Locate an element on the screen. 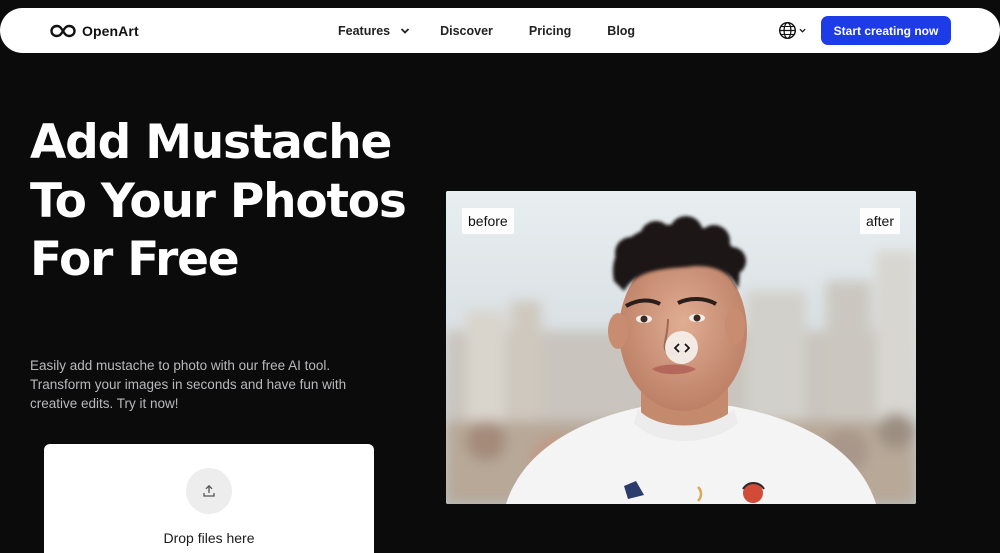 This screenshot has height=553, width=1000. hero-title: Add Mustache To Your Photos For Free is located at coordinates (218, 201).